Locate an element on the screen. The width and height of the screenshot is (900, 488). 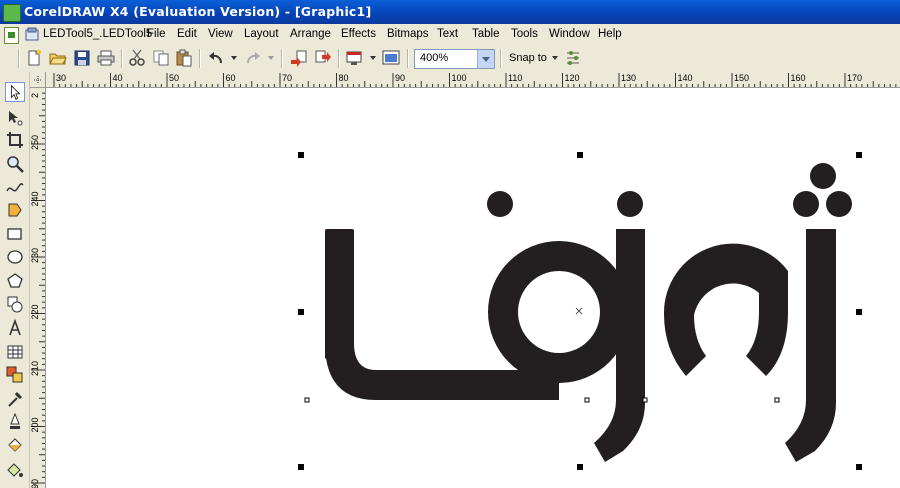
redo-icon is located at coordinates (253, 58).